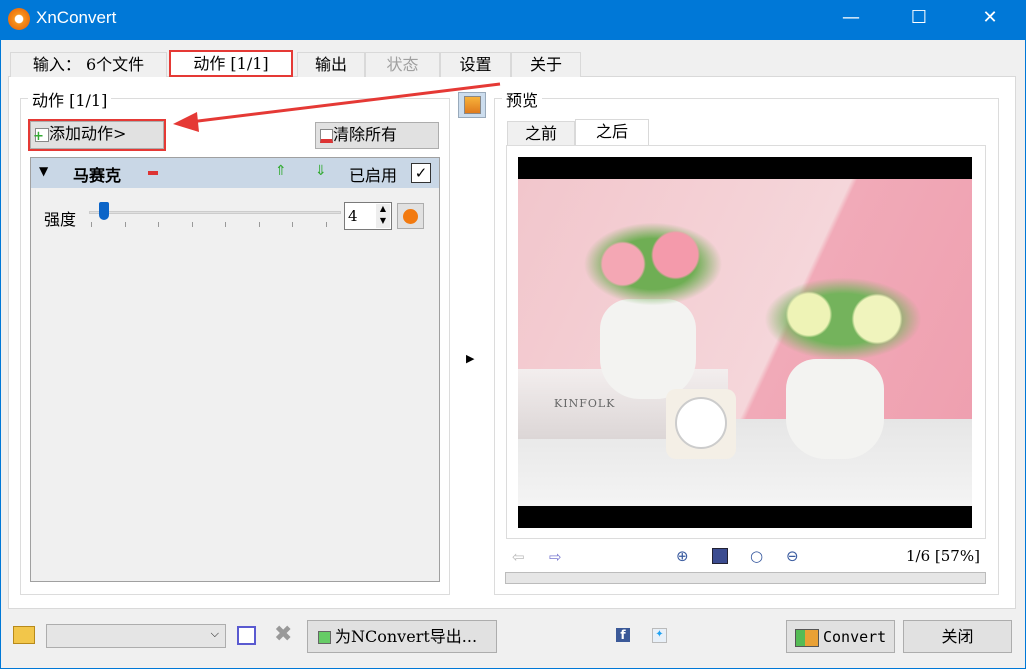 The image size is (1026, 669). Describe the element at coordinates (756, 556) in the screenshot. I see `zoom-actual-icon: ○` at that location.